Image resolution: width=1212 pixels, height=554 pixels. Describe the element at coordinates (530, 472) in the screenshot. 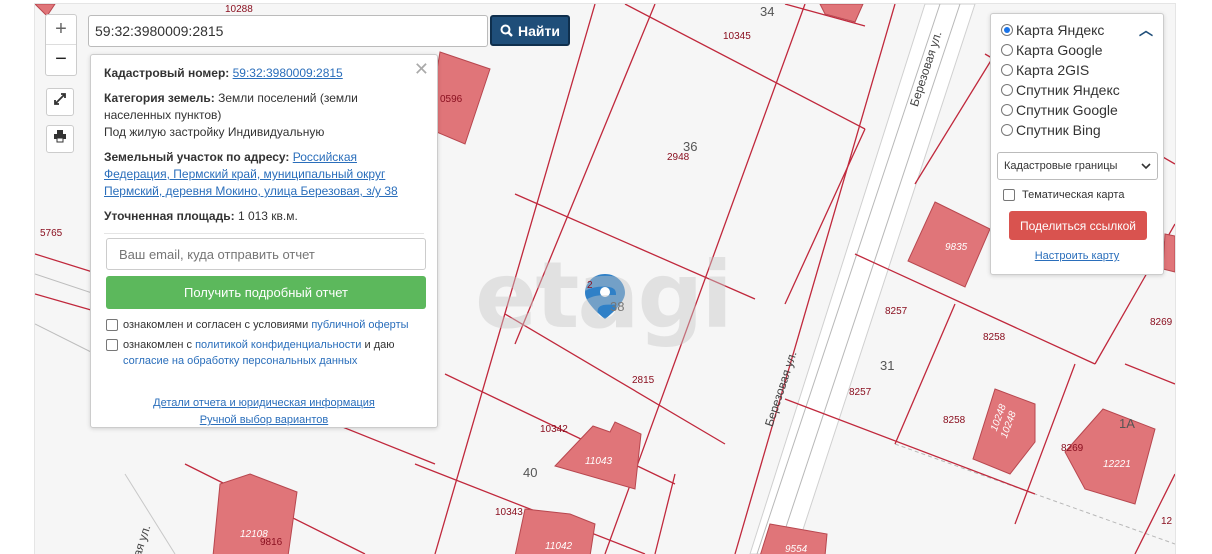

I see `parcel-number: 40` at that location.